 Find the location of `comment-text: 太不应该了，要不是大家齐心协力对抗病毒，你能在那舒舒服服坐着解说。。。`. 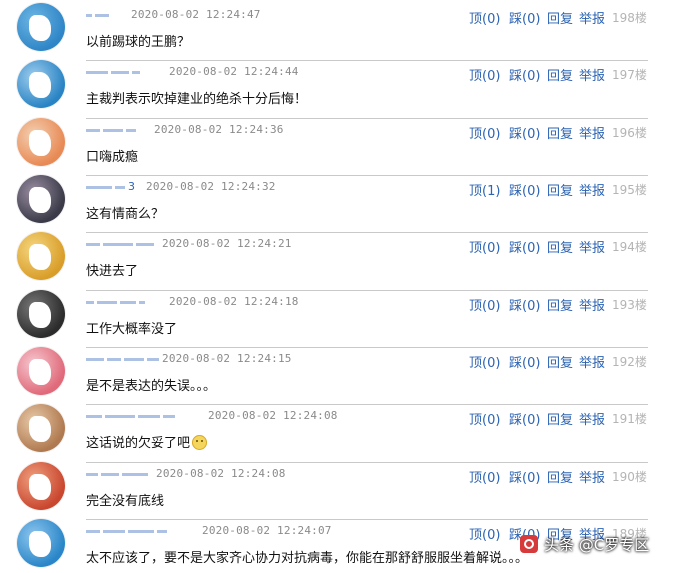

comment-text: 太不应该了，要不是大家齐心协力对抗病毒，你能在那舒舒服服坐着解说。。。 is located at coordinates (307, 558).